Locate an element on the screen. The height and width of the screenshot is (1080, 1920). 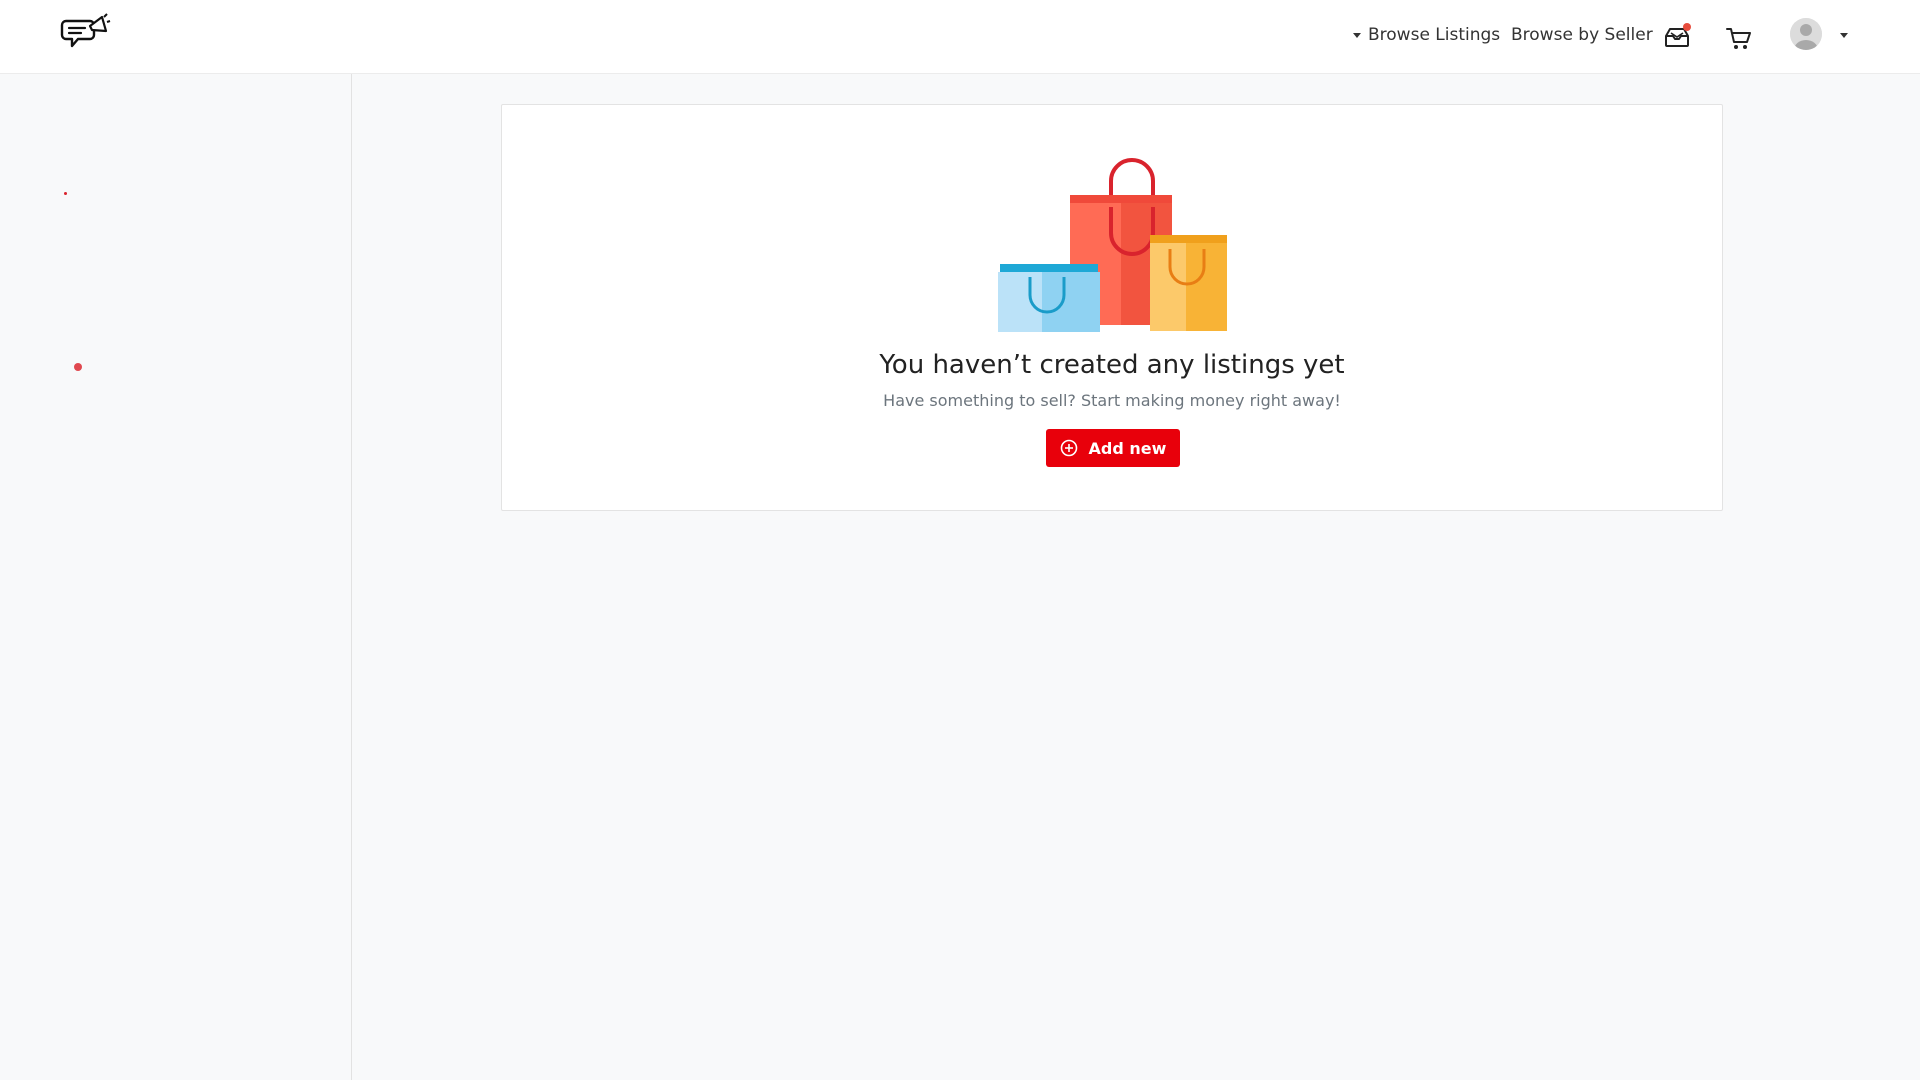
browse-by-seller-link: Browse by Seller is located at coordinates (1582, 35).